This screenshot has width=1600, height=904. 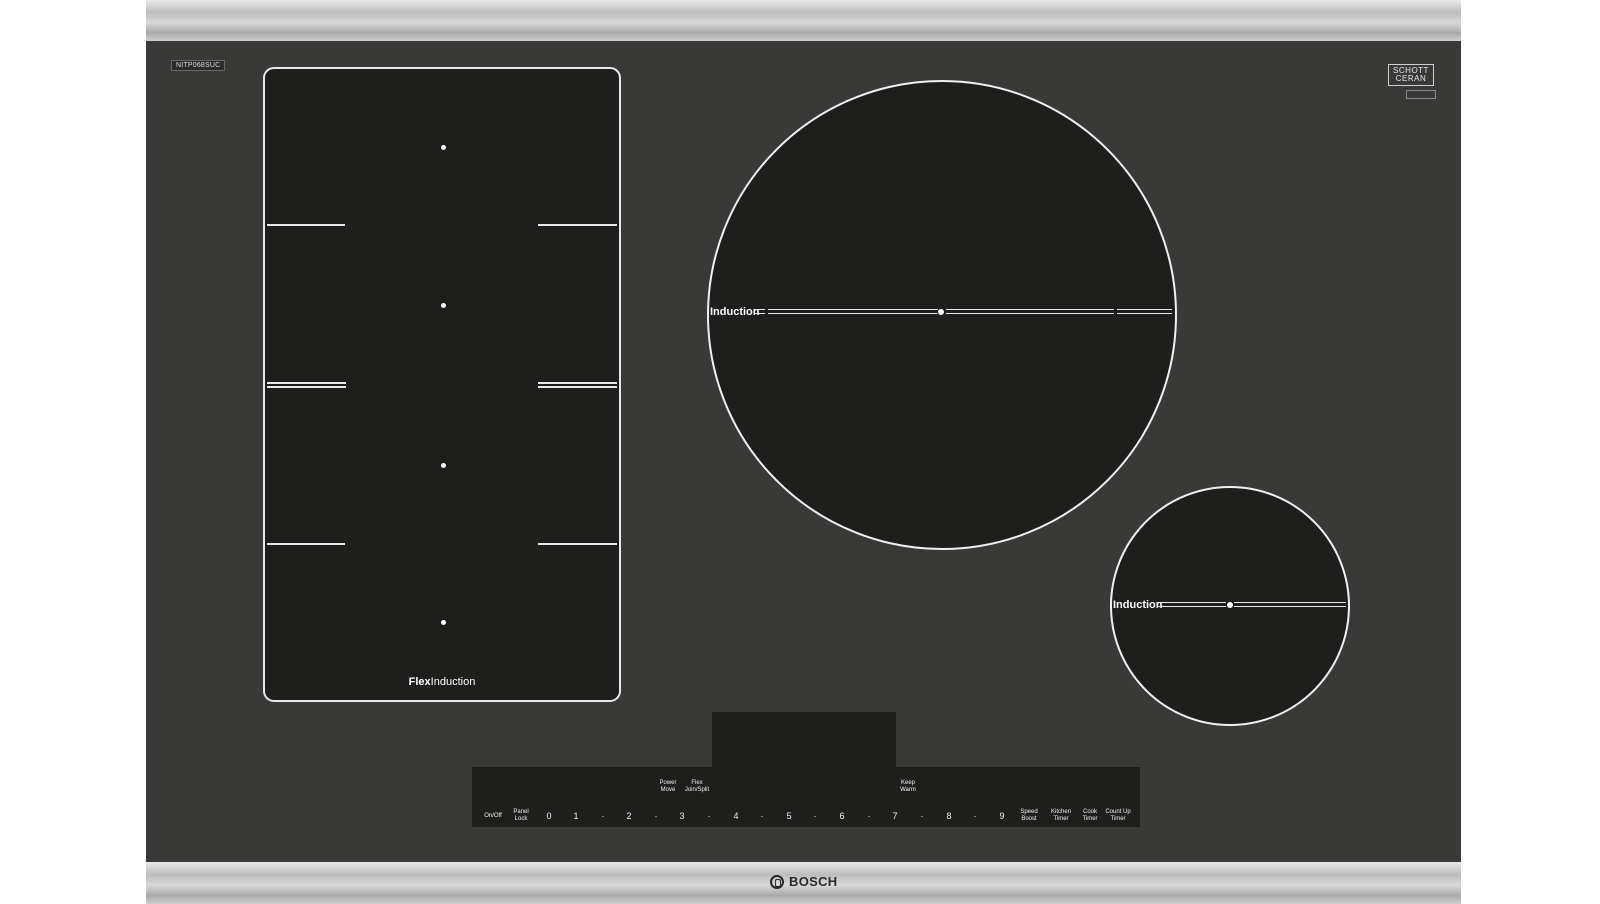 What do you see at coordinates (1192, 604) in the screenshot?
I see `small-zone-line-a` at bounding box center [1192, 604].